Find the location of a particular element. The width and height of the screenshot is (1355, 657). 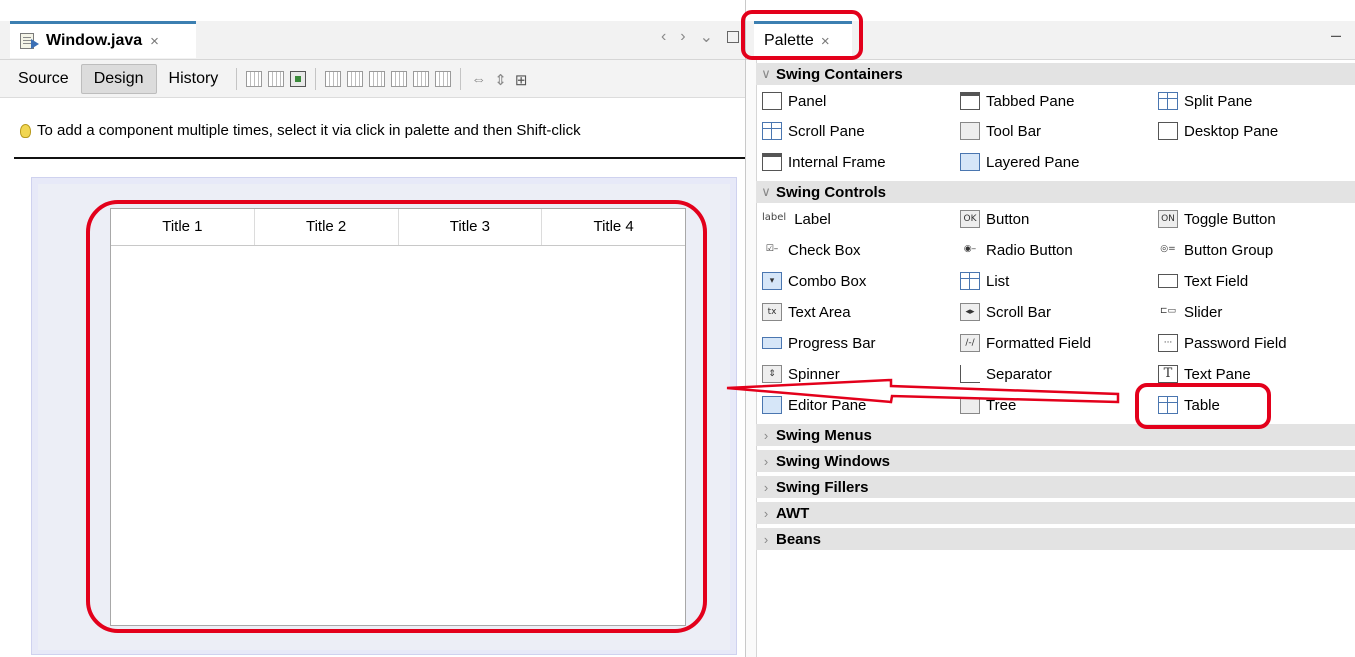

palette-item-radio-button: ◉– Radio Button is located at coordinates (1016, 250).